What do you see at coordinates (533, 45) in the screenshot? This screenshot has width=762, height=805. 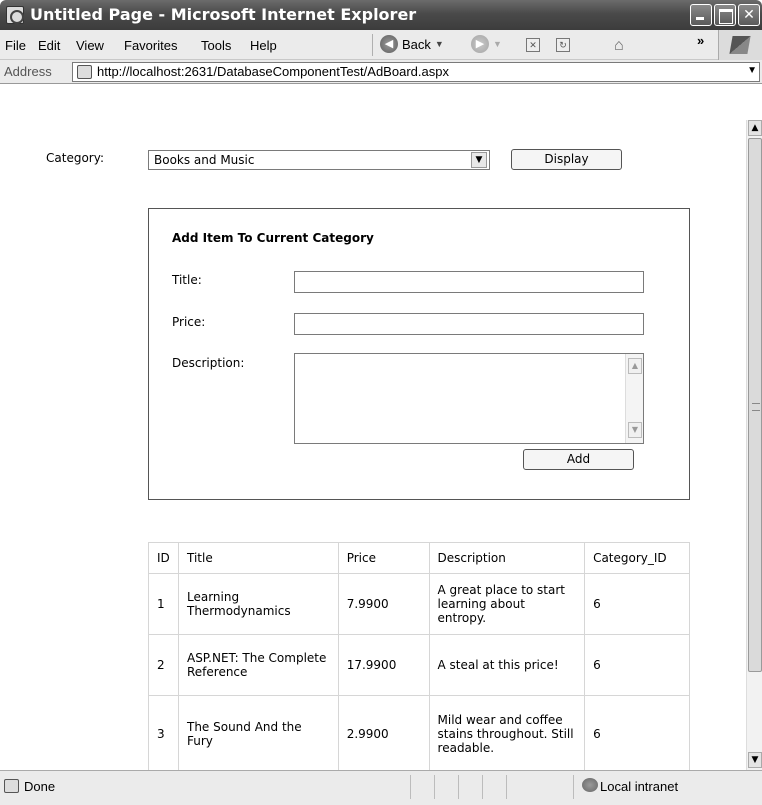 I see `stop-icon: ✕` at bounding box center [533, 45].